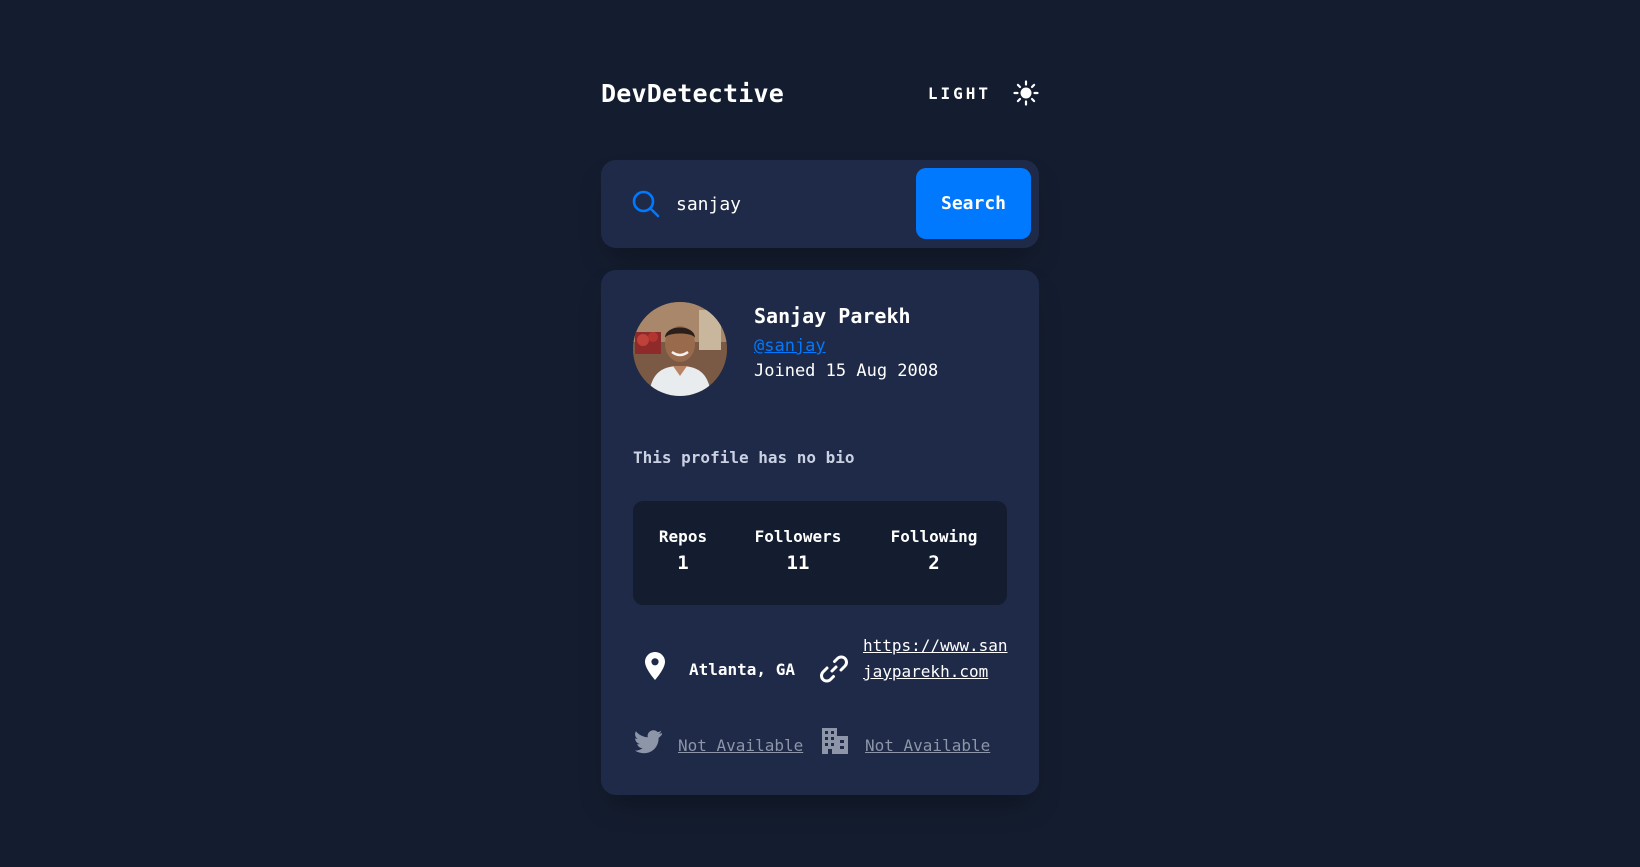  What do you see at coordinates (740, 745) in the screenshot?
I see `twitter-link: Not Available` at bounding box center [740, 745].